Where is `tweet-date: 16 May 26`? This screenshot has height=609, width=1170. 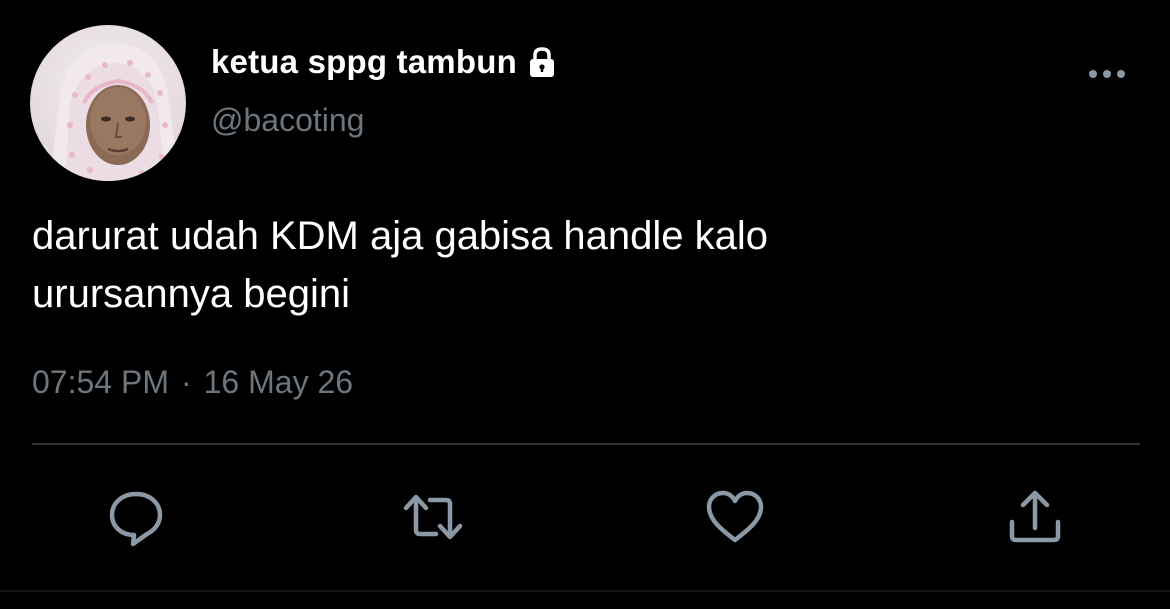
tweet-date: 16 May 26 is located at coordinates (278, 382).